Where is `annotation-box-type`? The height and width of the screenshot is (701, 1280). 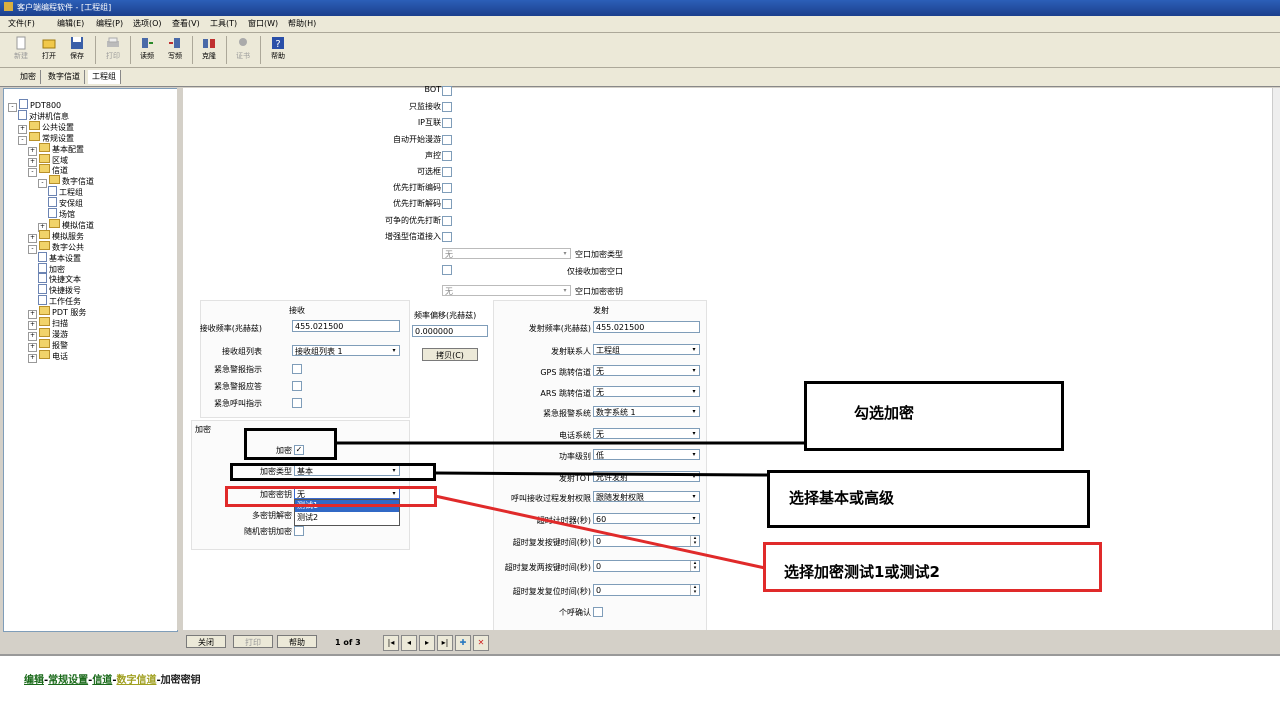 annotation-box-type is located at coordinates (333, 472).